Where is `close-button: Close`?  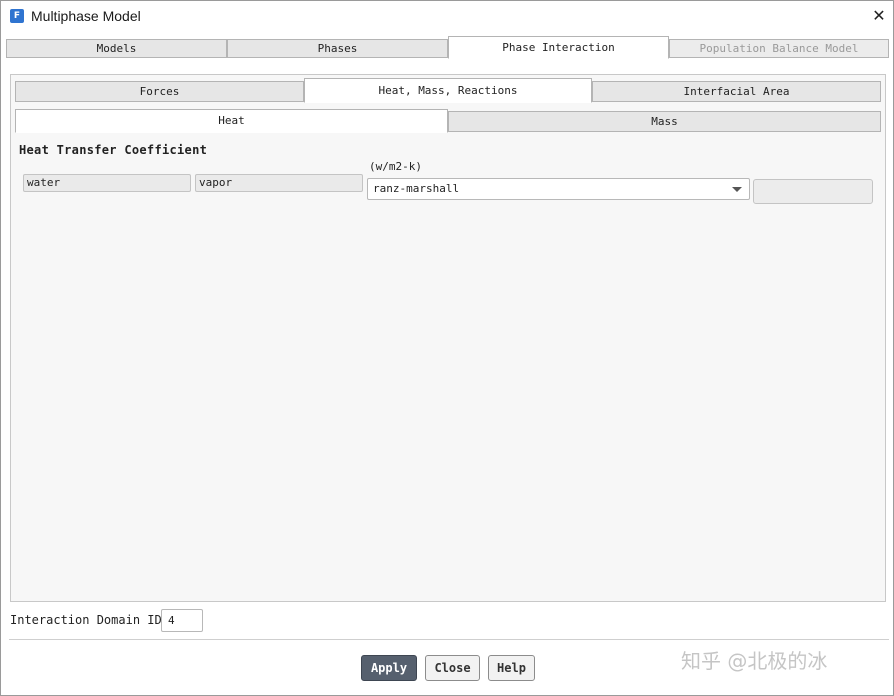 close-button: Close is located at coordinates (452, 668).